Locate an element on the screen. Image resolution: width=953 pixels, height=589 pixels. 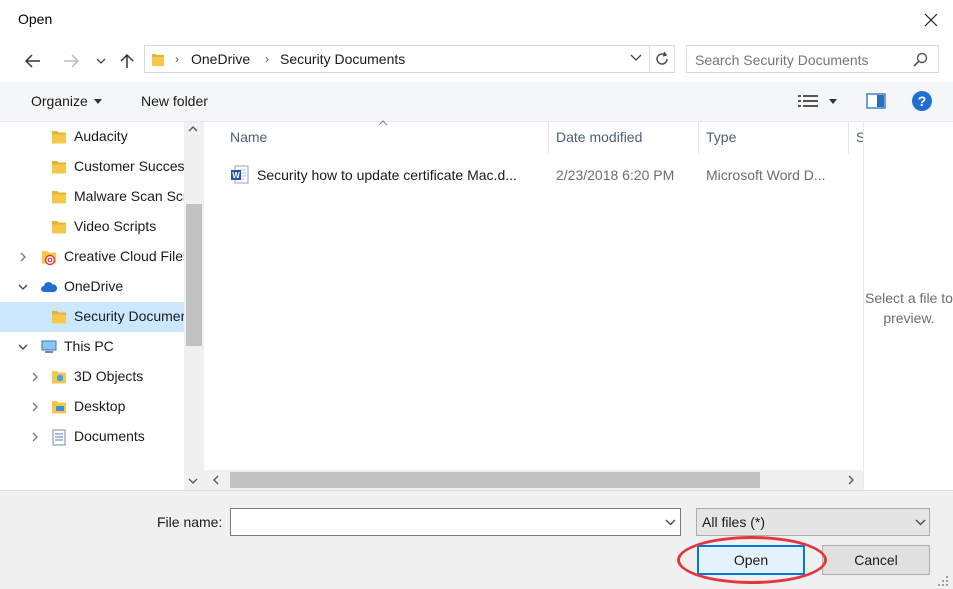
forward-button is located at coordinates (71, 61).